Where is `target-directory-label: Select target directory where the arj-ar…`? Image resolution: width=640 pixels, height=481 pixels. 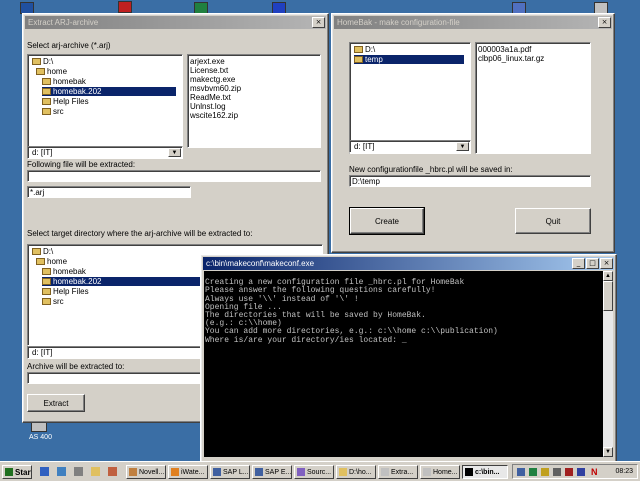 target-directory-label: Select target directory where the arj-ar… is located at coordinates (140, 233).